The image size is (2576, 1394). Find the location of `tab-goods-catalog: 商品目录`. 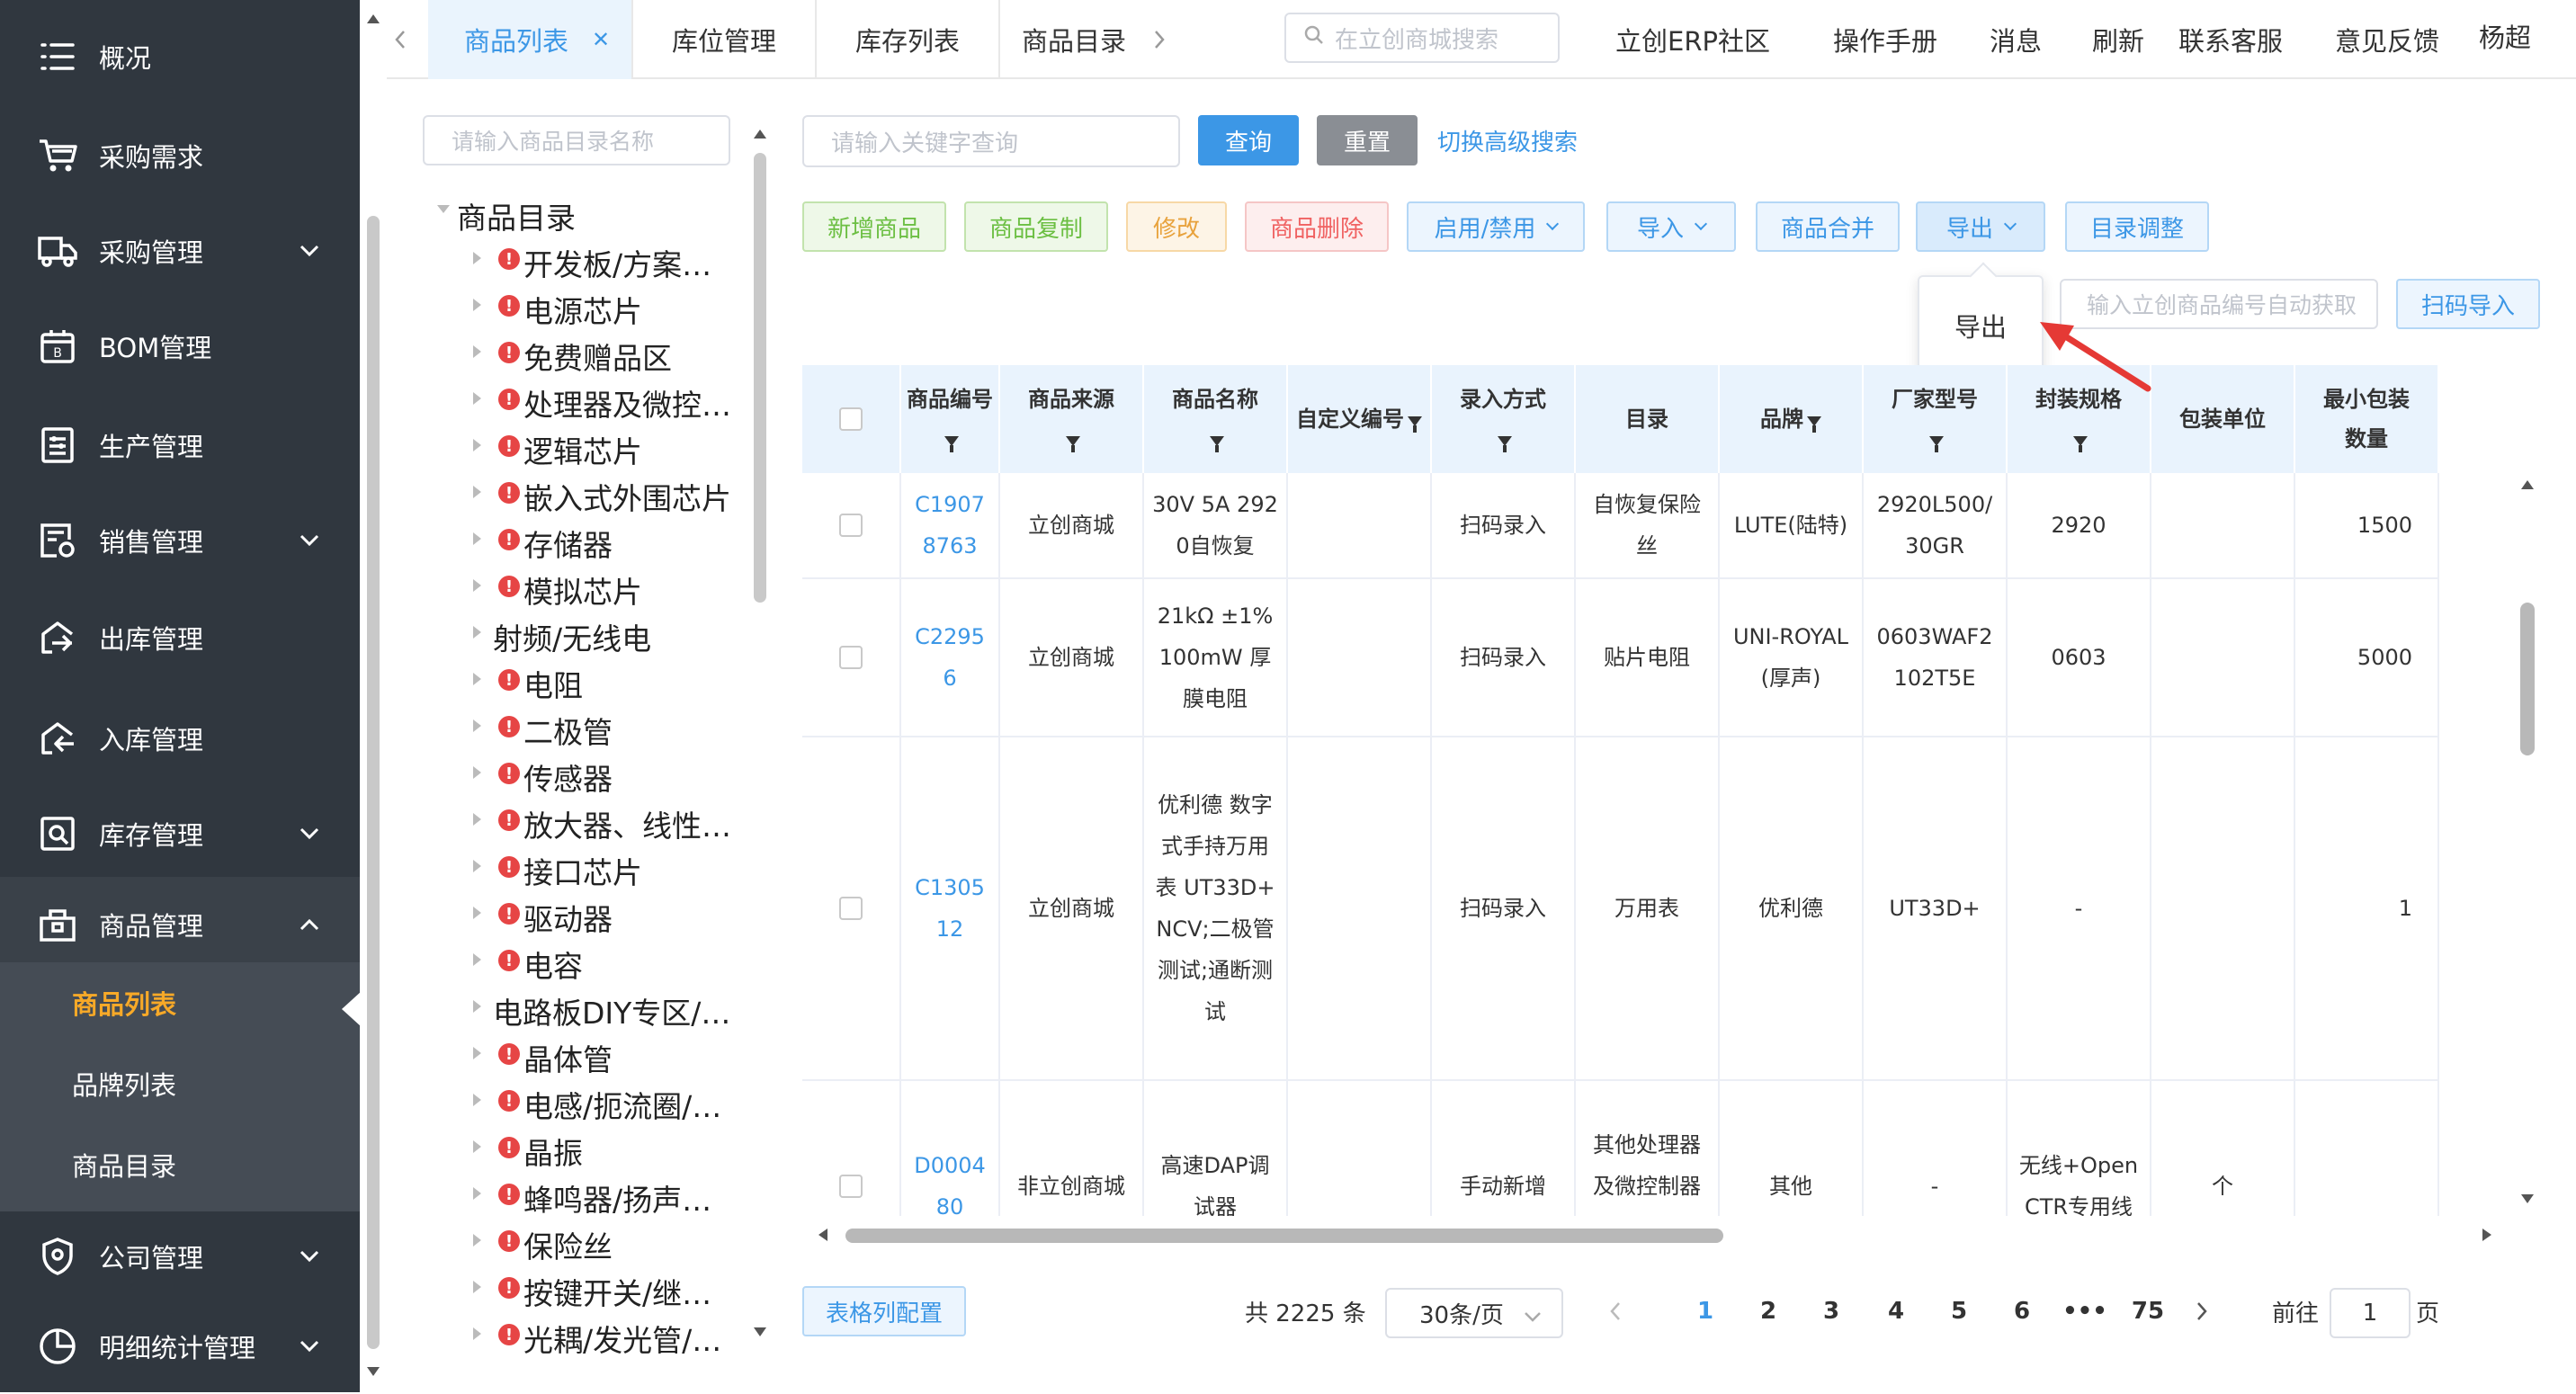

tab-goods-catalog: 商品目录 is located at coordinates (1063, 39).